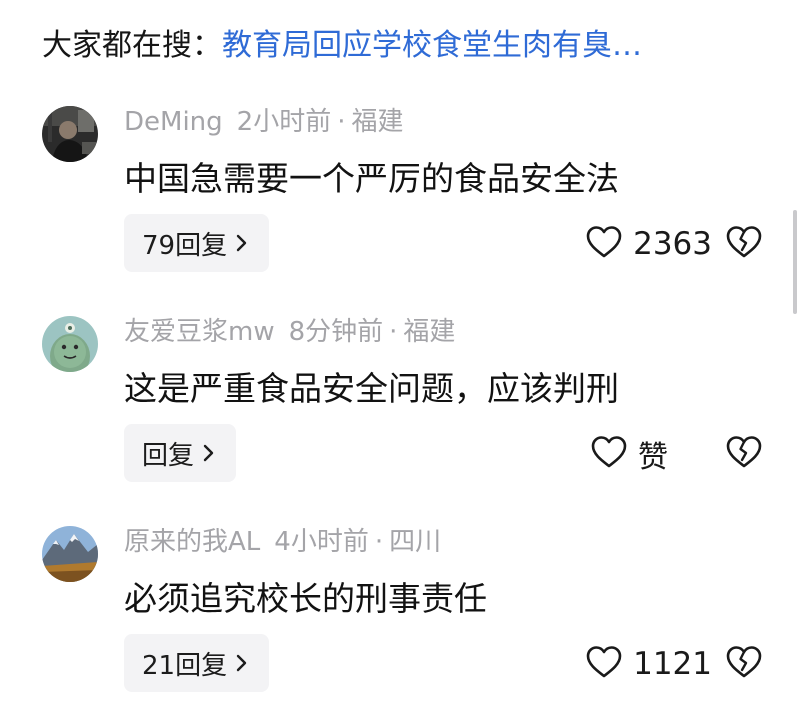 This screenshot has height=721, width=800. Describe the element at coordinates (185, 665) in the screenshot. I see `reply-label: 21回复` at that location.